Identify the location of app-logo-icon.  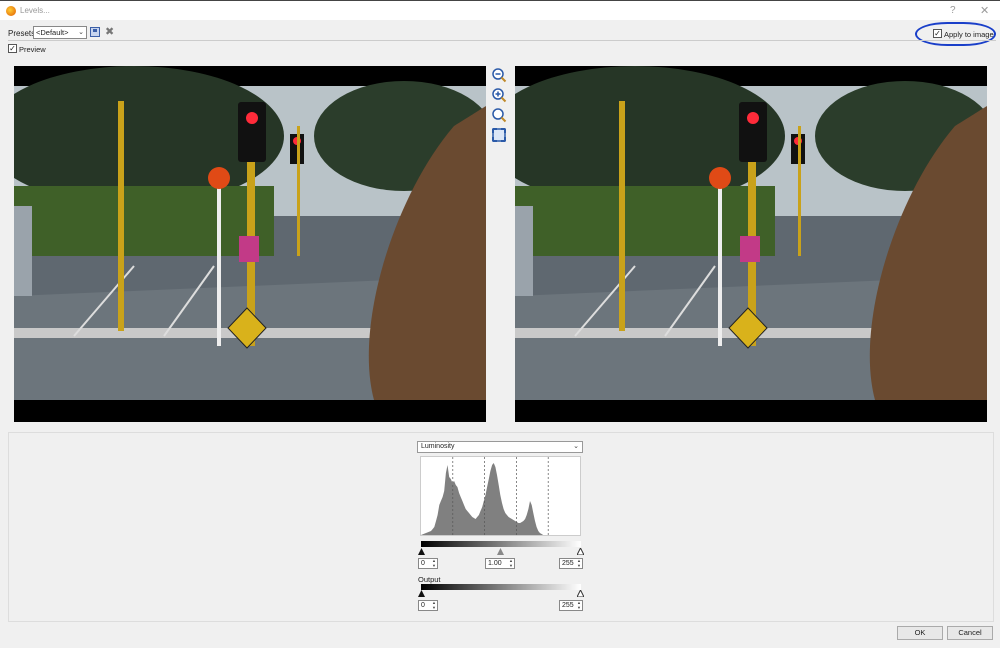
(11, 11).